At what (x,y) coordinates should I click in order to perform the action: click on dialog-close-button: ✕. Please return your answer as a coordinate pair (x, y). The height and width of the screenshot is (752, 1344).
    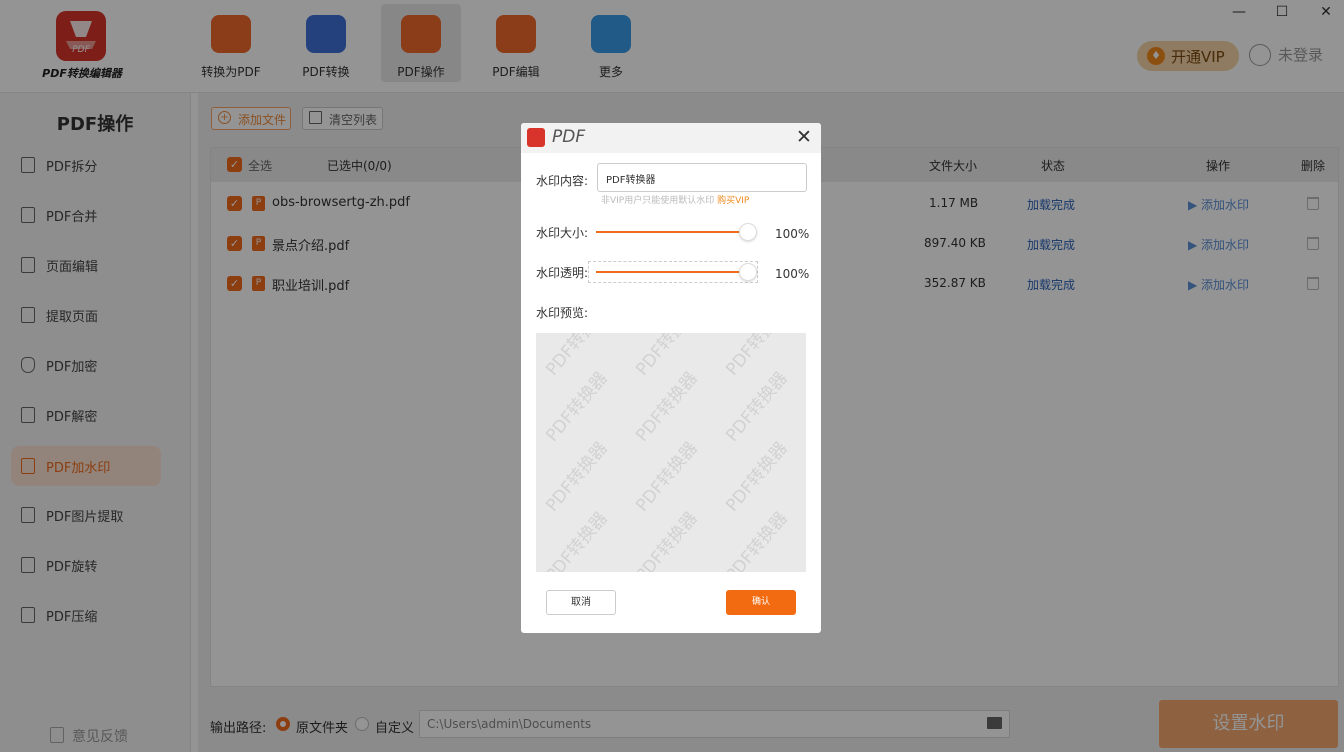
    Looking at the image, I should click on (804, 137).